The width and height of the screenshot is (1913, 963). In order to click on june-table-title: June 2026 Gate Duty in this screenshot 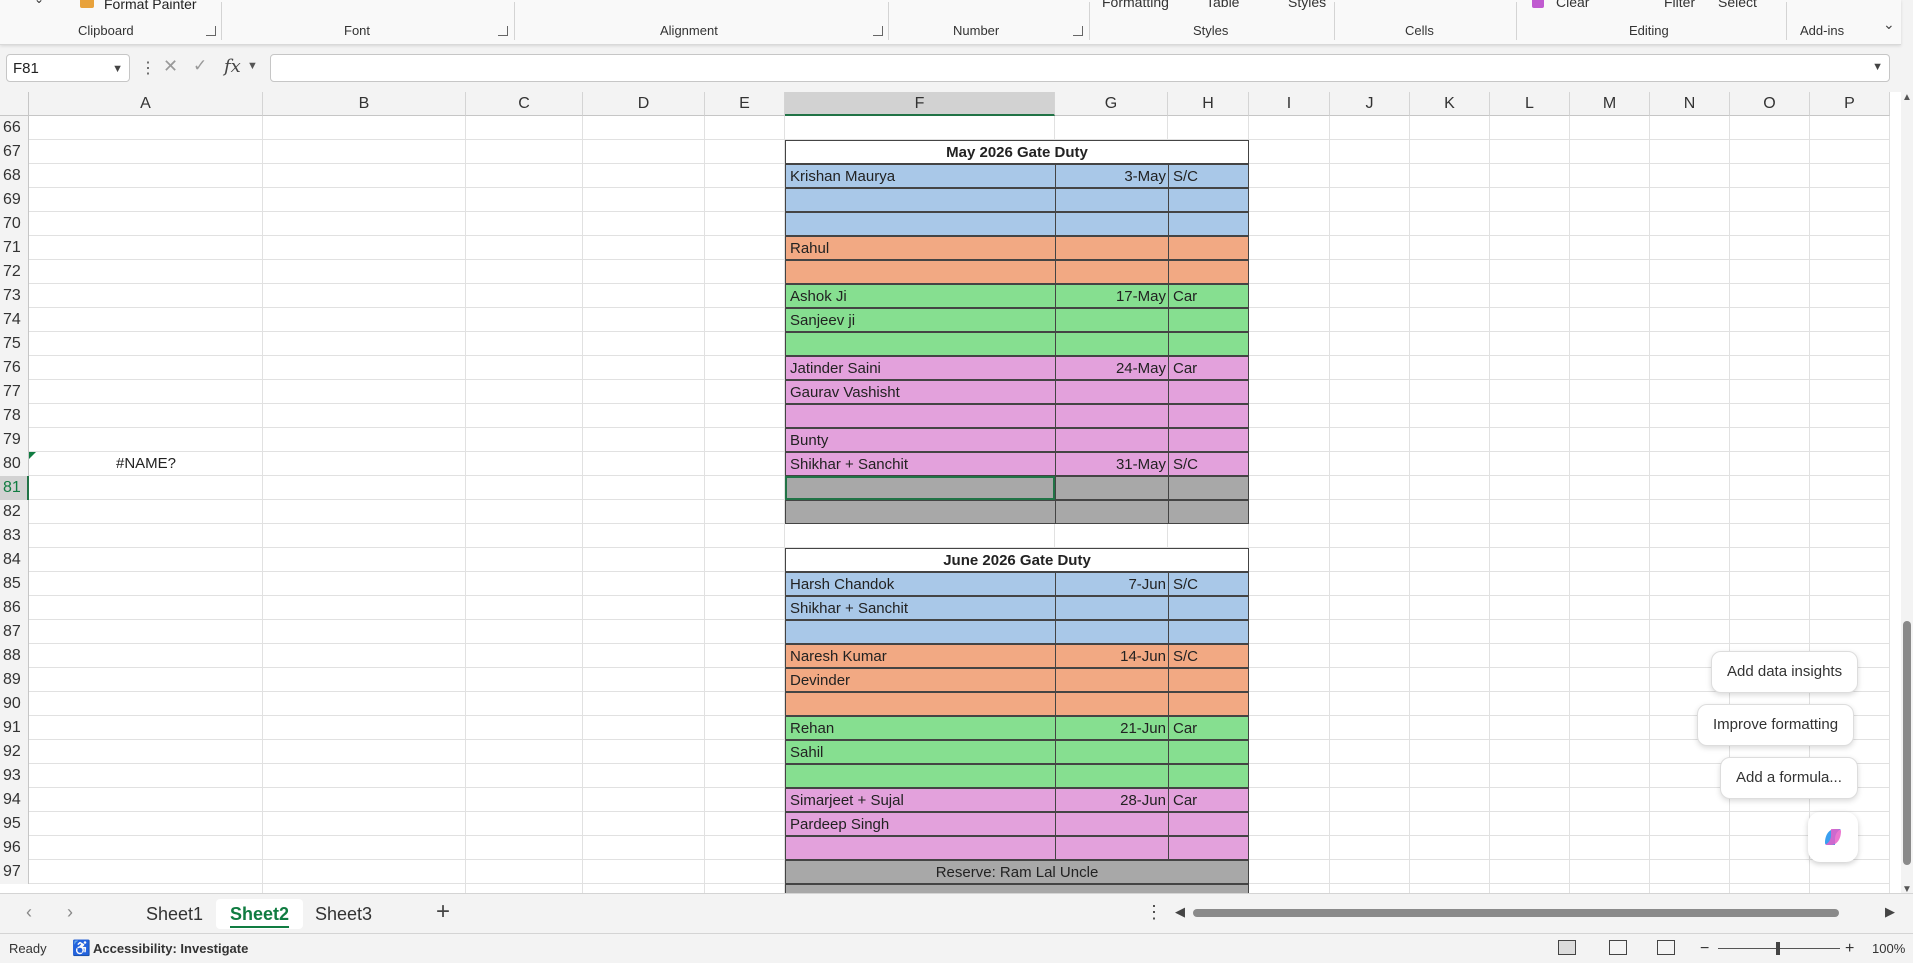, I will do `click(1017, 560)`.